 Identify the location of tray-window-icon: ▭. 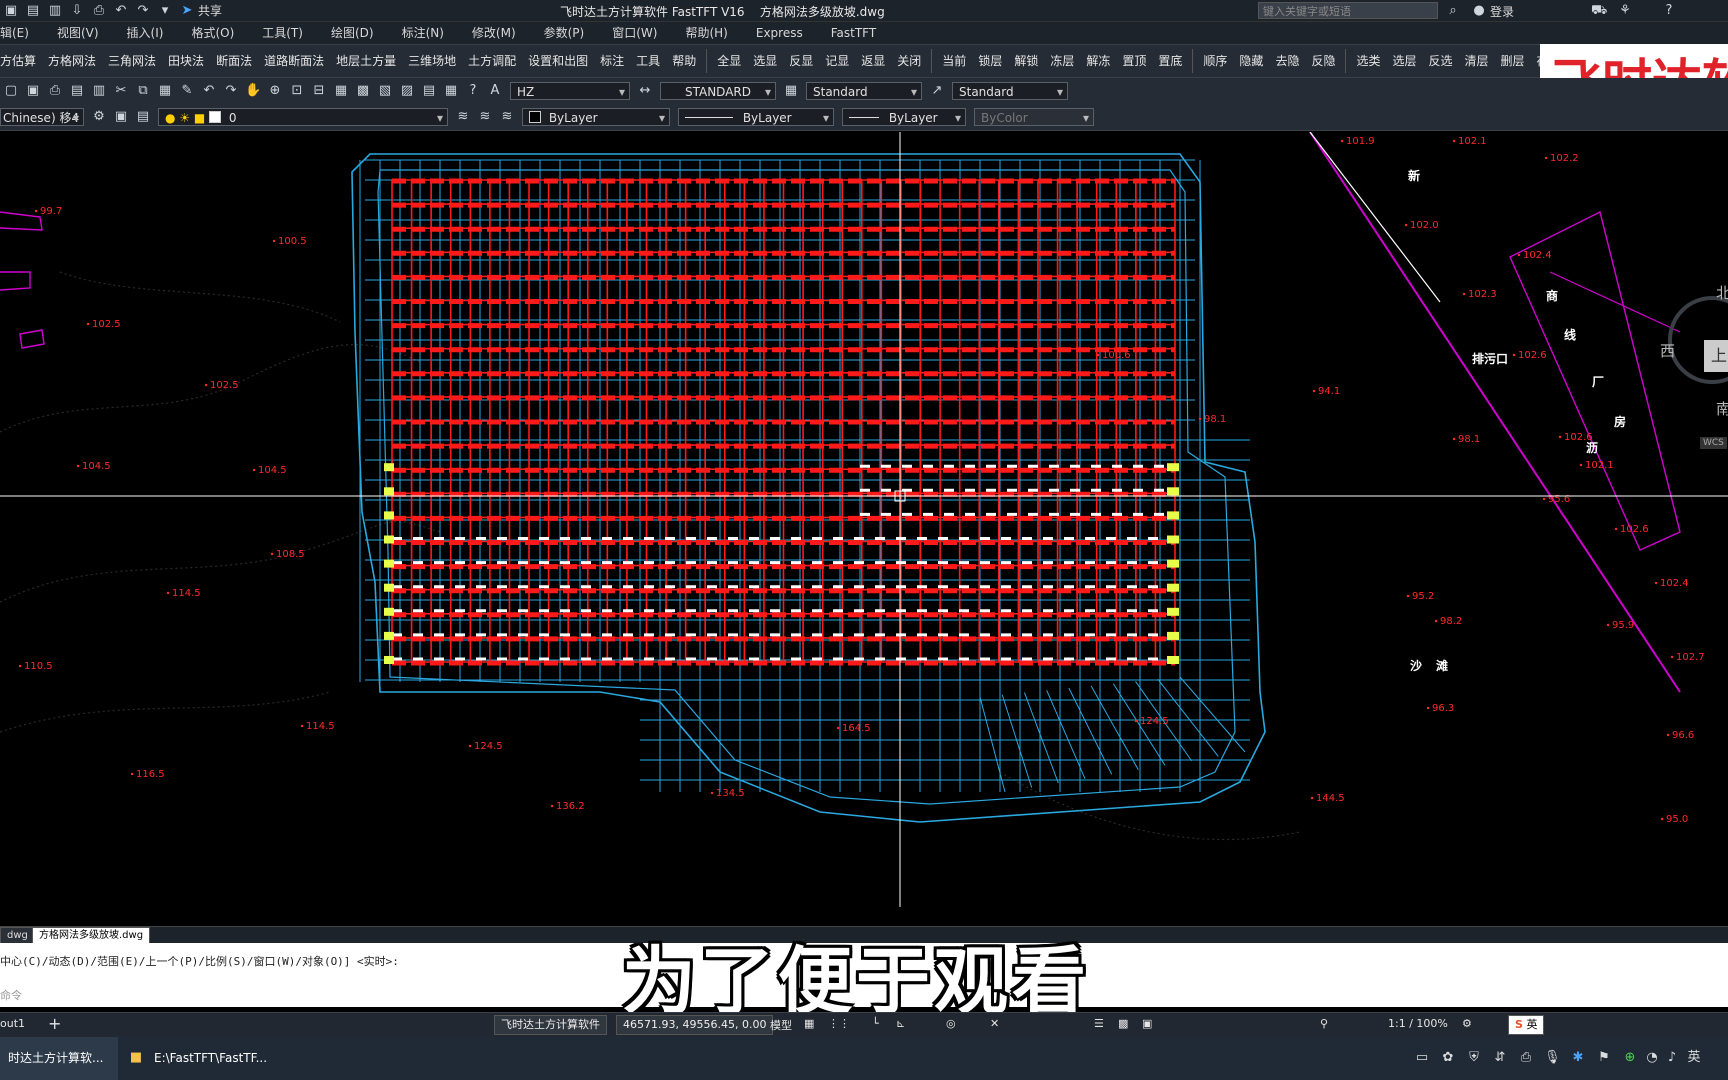
(1422, 1058).